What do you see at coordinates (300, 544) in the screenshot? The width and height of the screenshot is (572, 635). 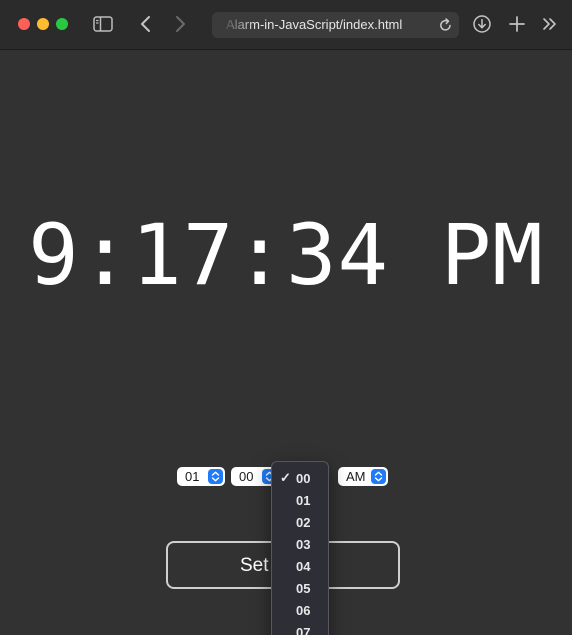 I see `minute-option: 03` at bounding box center [300, 544].